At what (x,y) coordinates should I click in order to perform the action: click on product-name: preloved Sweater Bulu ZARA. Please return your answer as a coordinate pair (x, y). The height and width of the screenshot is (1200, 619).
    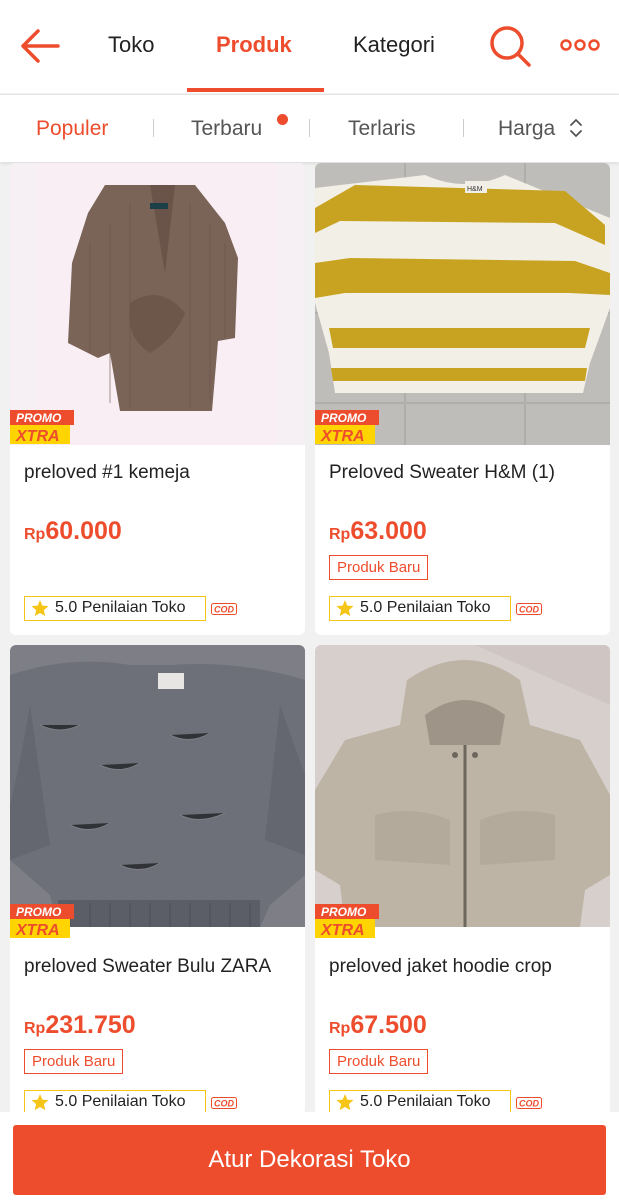
    Looking at the image, I should click on (148, 966).